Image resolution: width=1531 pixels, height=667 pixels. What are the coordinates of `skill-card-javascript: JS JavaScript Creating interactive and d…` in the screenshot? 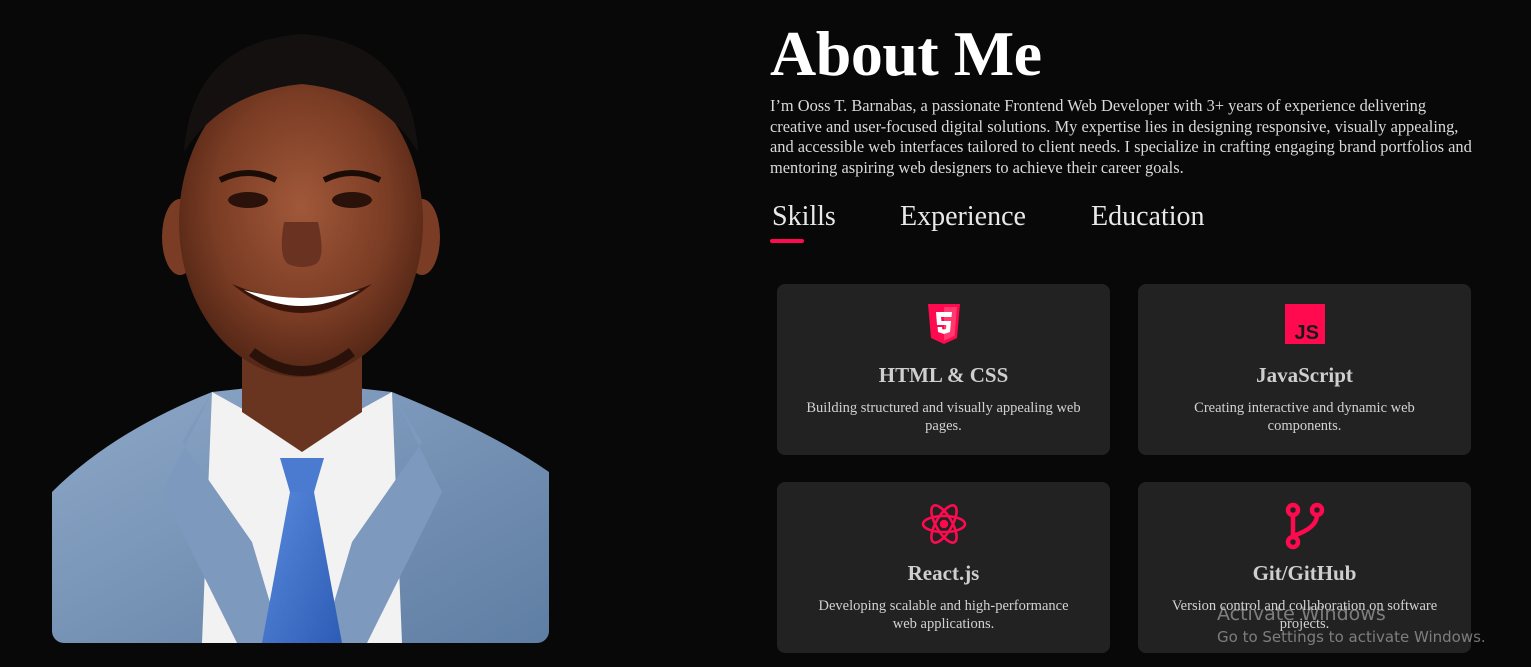 It's located at (1304, 369).